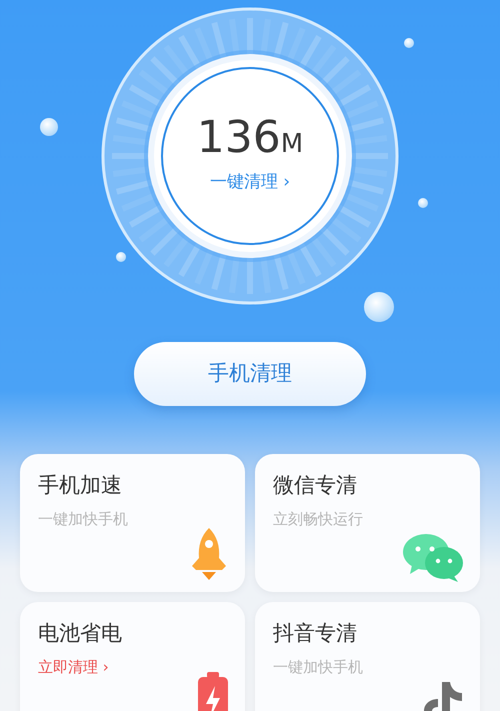  I want to click on clean-link: 一键清理 ›, so click(250, 183).